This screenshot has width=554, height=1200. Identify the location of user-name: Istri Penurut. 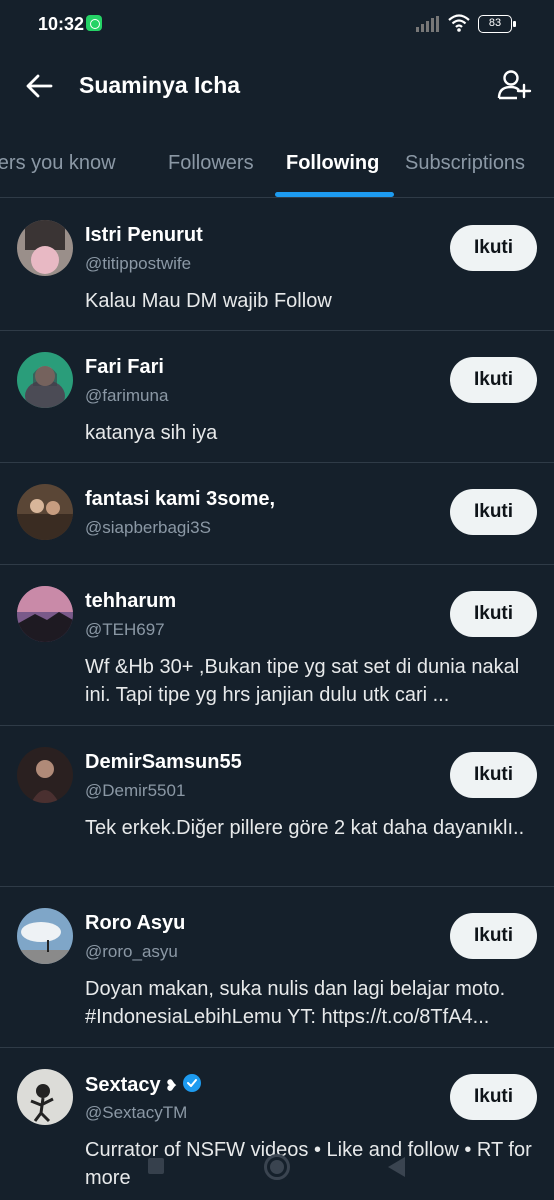
(144, 235).